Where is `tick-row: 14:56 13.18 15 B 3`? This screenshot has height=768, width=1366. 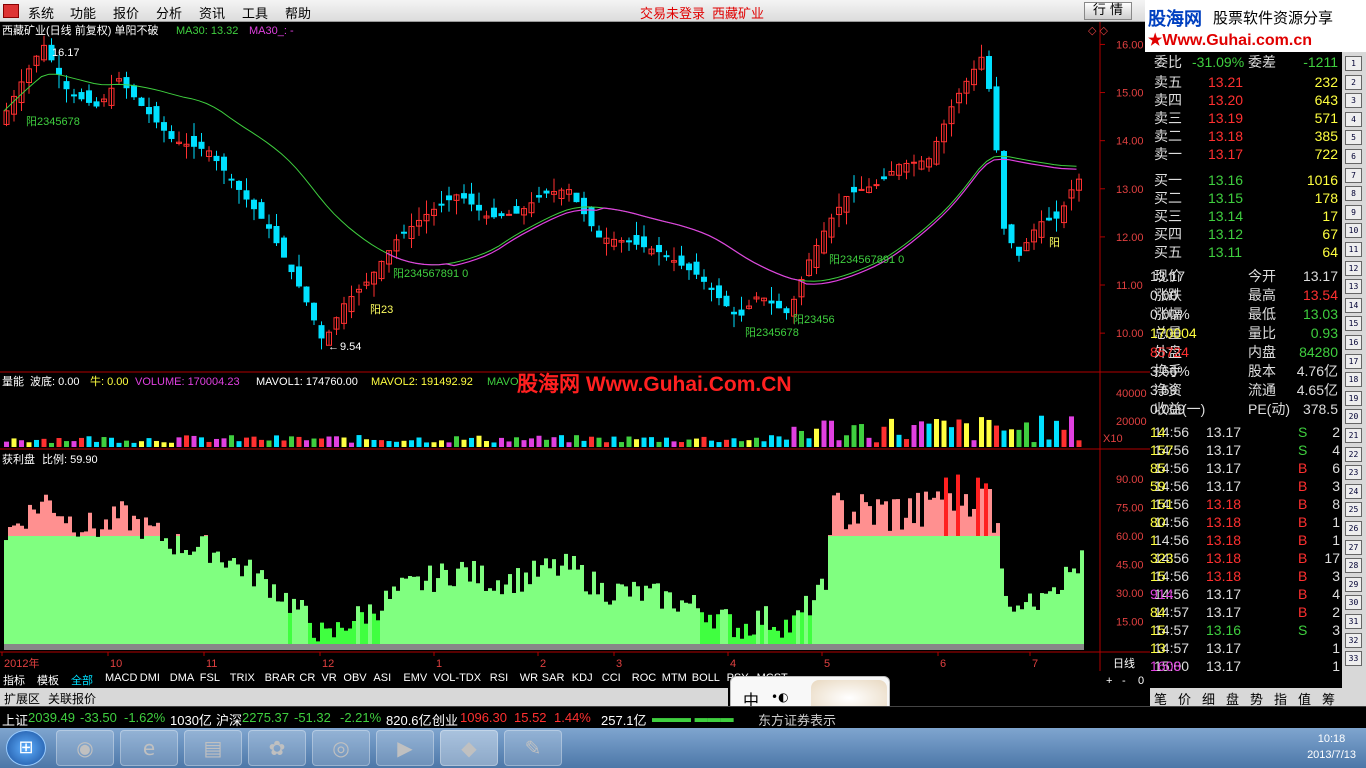
tick-row: 14:56 13.18 15 B 3 is located at coordinates (1246, 576).